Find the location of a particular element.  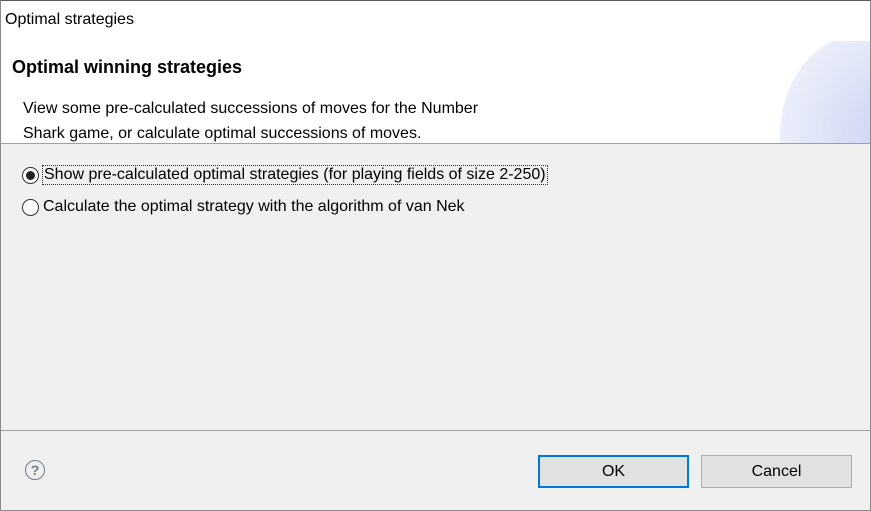

title-bar: Optimal strategies is located at coordinates (435, 21).